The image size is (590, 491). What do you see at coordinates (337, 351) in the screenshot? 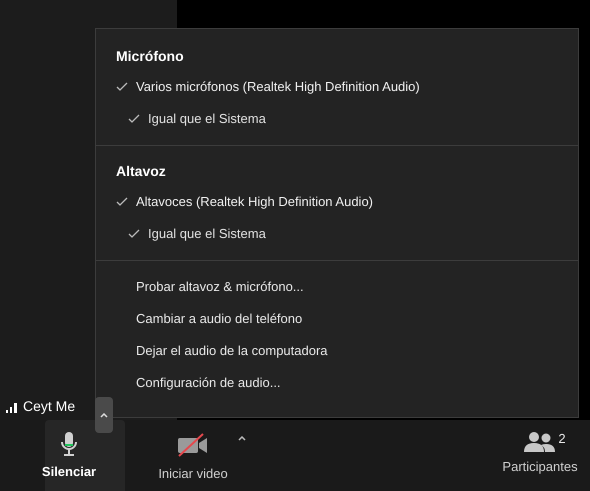
I see `menu-item: Dejar el audio de la computadora` at bounding box center [337, 351].